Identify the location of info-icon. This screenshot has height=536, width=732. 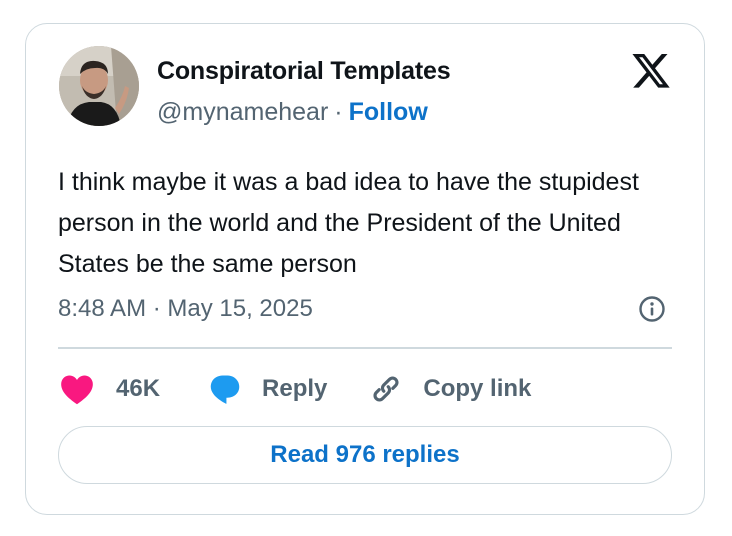
(652, 309).